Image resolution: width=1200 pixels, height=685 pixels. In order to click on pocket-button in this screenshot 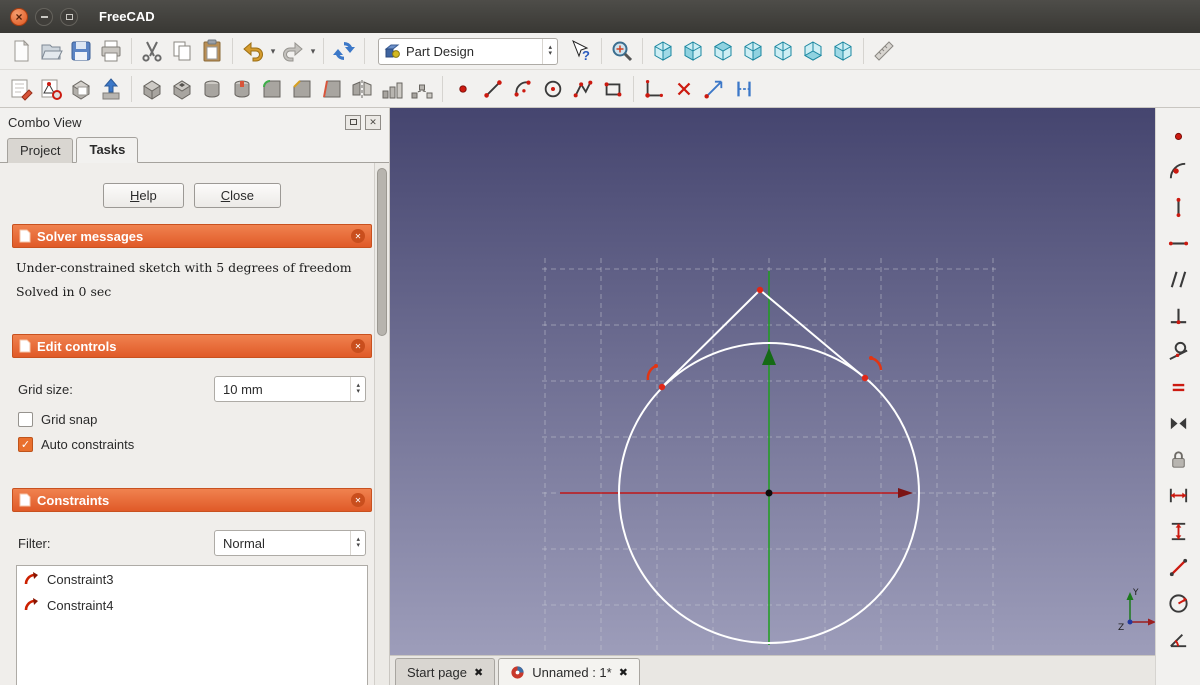, I will do `click(182, 89)`.